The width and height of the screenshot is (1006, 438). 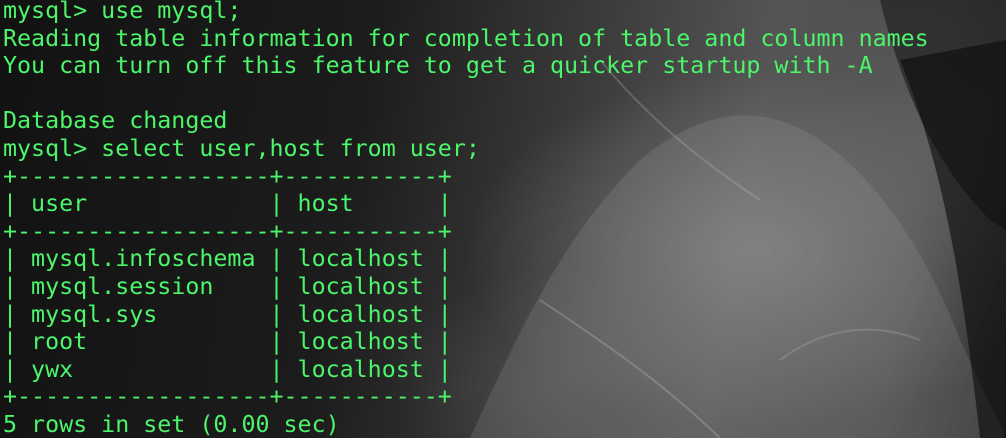 I want to click on command-line: mysql> select user,host from user;, so click(x=241, y=148).